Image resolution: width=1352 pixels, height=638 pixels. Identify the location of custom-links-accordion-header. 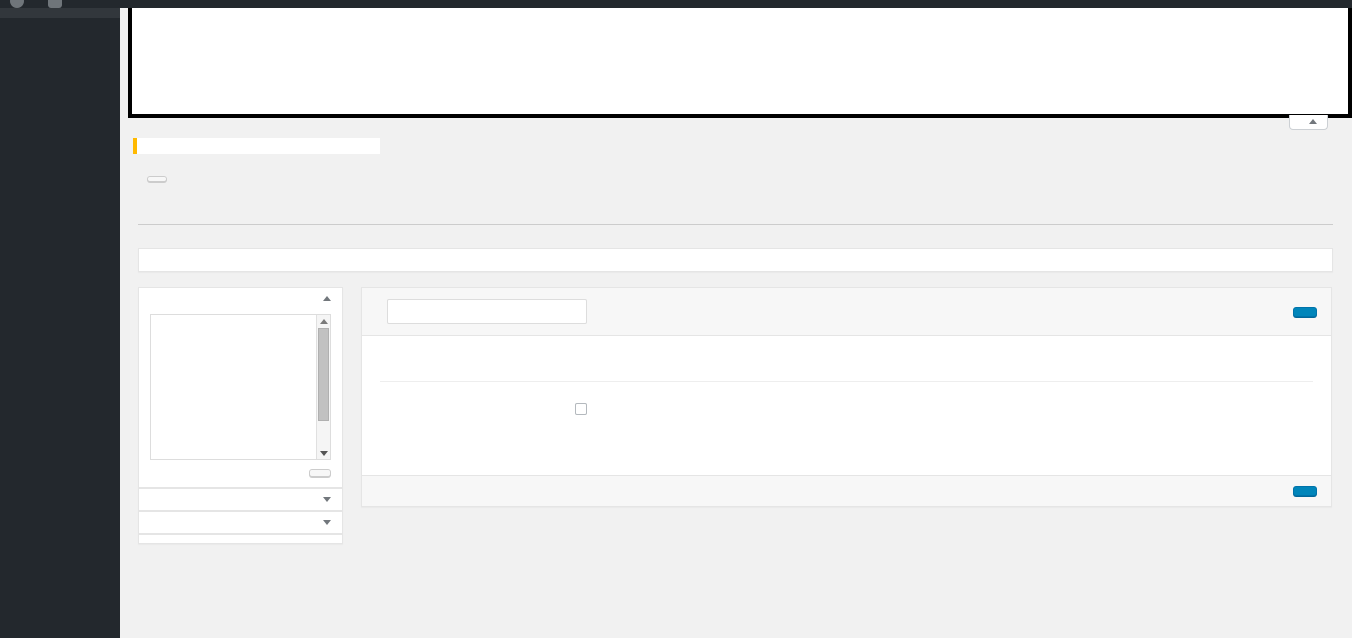
(240, 522).